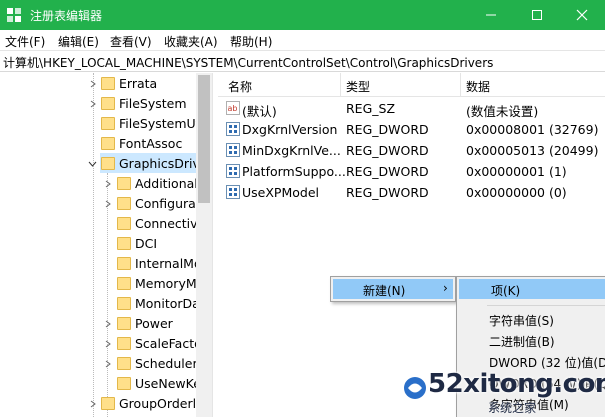 The image size is (605, 417). Describe the element at coordinates (478, 86) in the screenshot. I see `column-header-data: 数据` at that location.